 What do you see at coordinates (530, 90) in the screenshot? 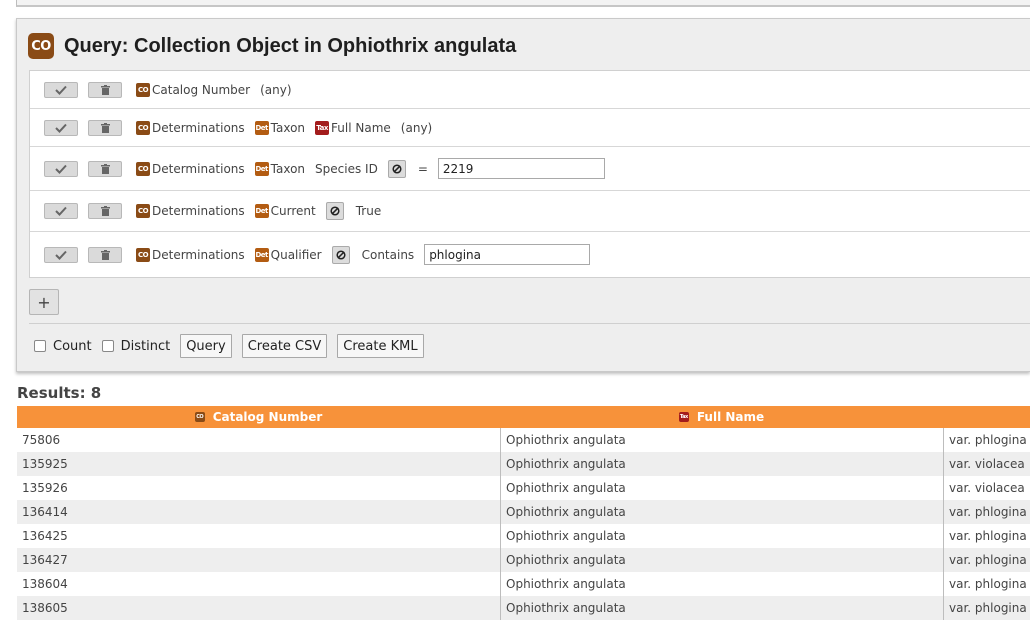
I see `query-field-row: CO Catalog Number (any)` at bounding box center [530, 90].